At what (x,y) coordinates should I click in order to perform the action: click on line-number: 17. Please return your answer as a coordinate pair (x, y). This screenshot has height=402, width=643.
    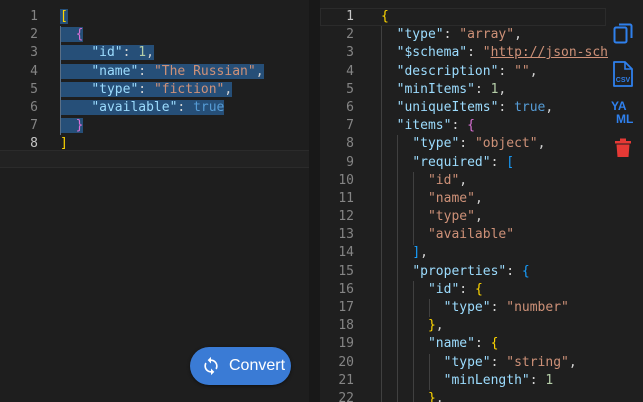
    Looking at the image, I should click on (346, 307).